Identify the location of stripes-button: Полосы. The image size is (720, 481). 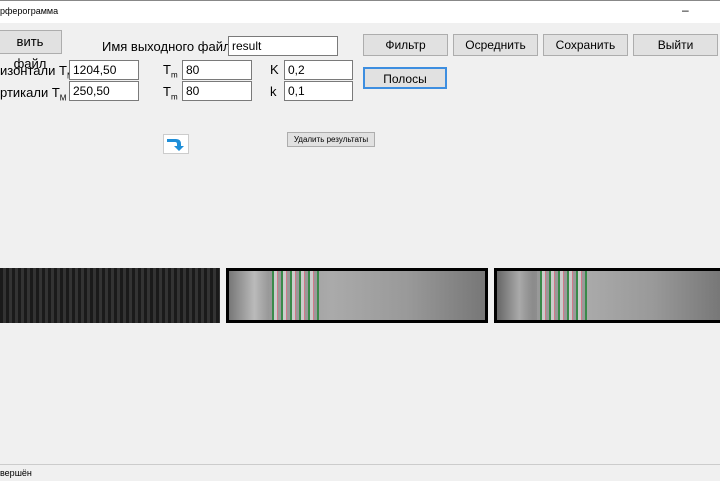
(405, 78).